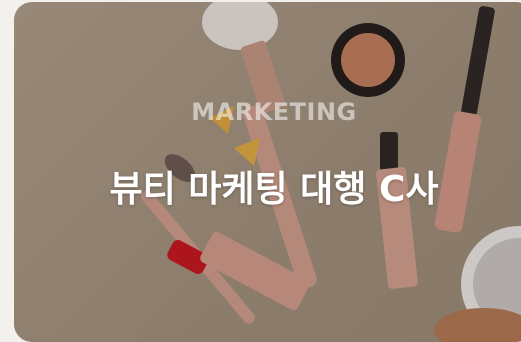 This screenshot has width=521, height=342. I want to click on card-title: 뷰티 마케팅 대행 C사, so click(274, 189).